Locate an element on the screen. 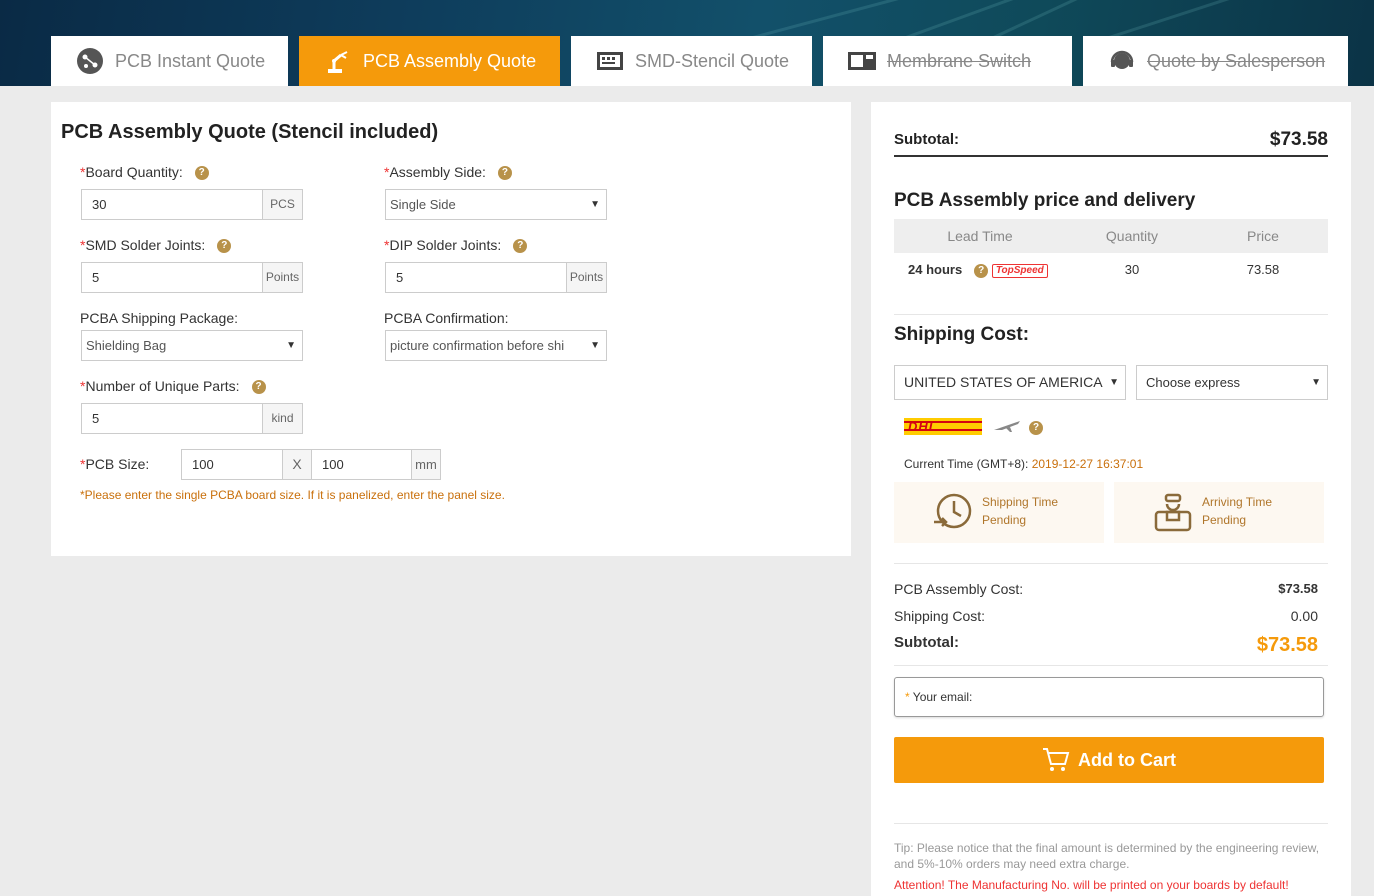 This screenshot has height=896, width=1374. board-quantity-input: 30 PCS is located at coordinates (192, 204).